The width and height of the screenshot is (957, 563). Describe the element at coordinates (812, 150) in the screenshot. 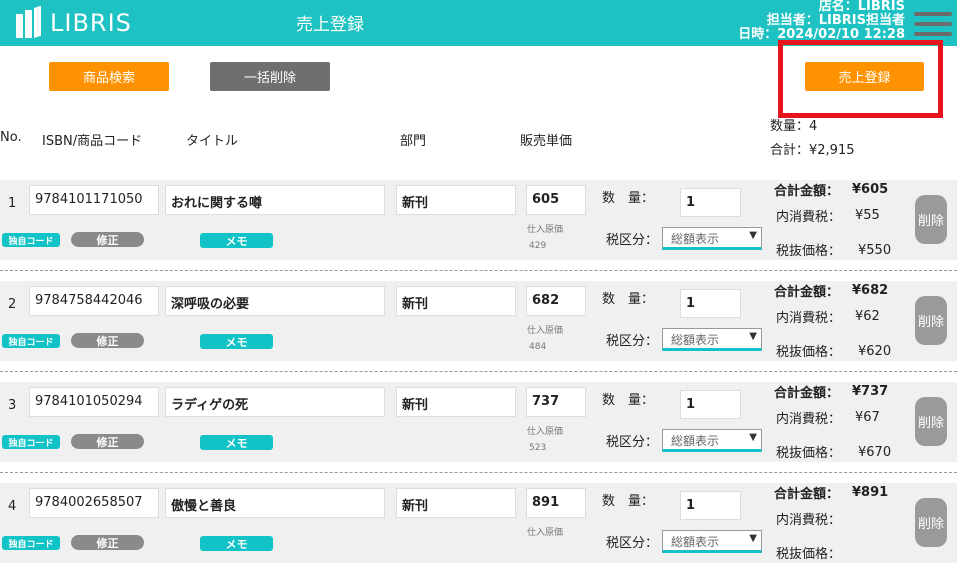

I see `summary-total: 合計：¥2,915` at that location.